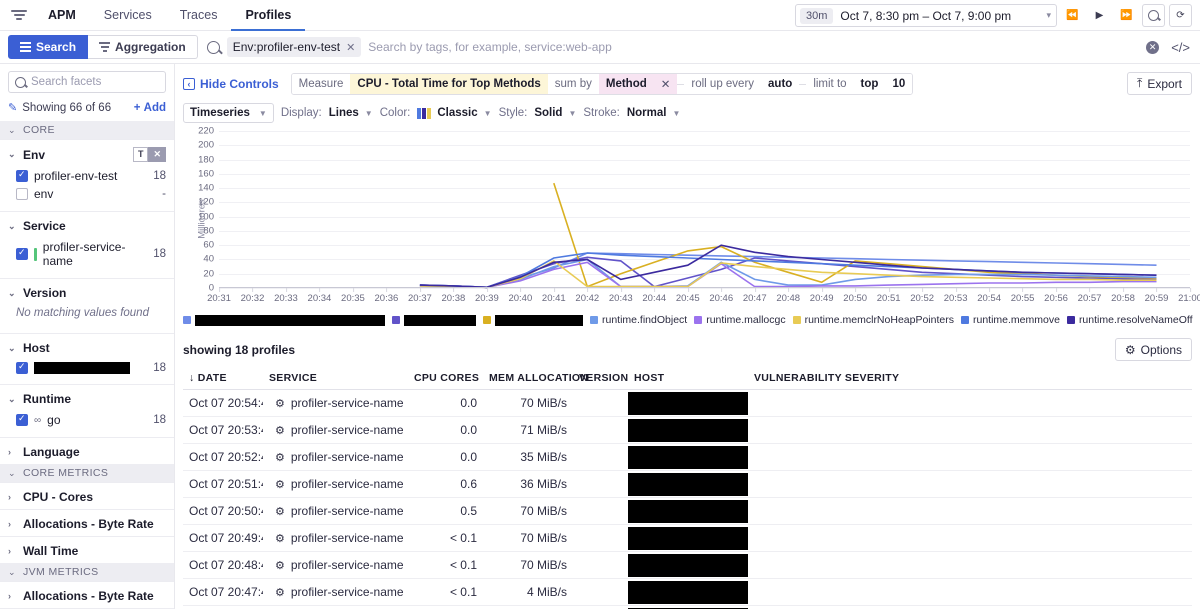 The height and width of the screenshot is (609, 1200). What do you see at coordinates (87, 291) in the screenshot?
I see `facet-version: ⌄ Version` at bounding box center [87, 291].